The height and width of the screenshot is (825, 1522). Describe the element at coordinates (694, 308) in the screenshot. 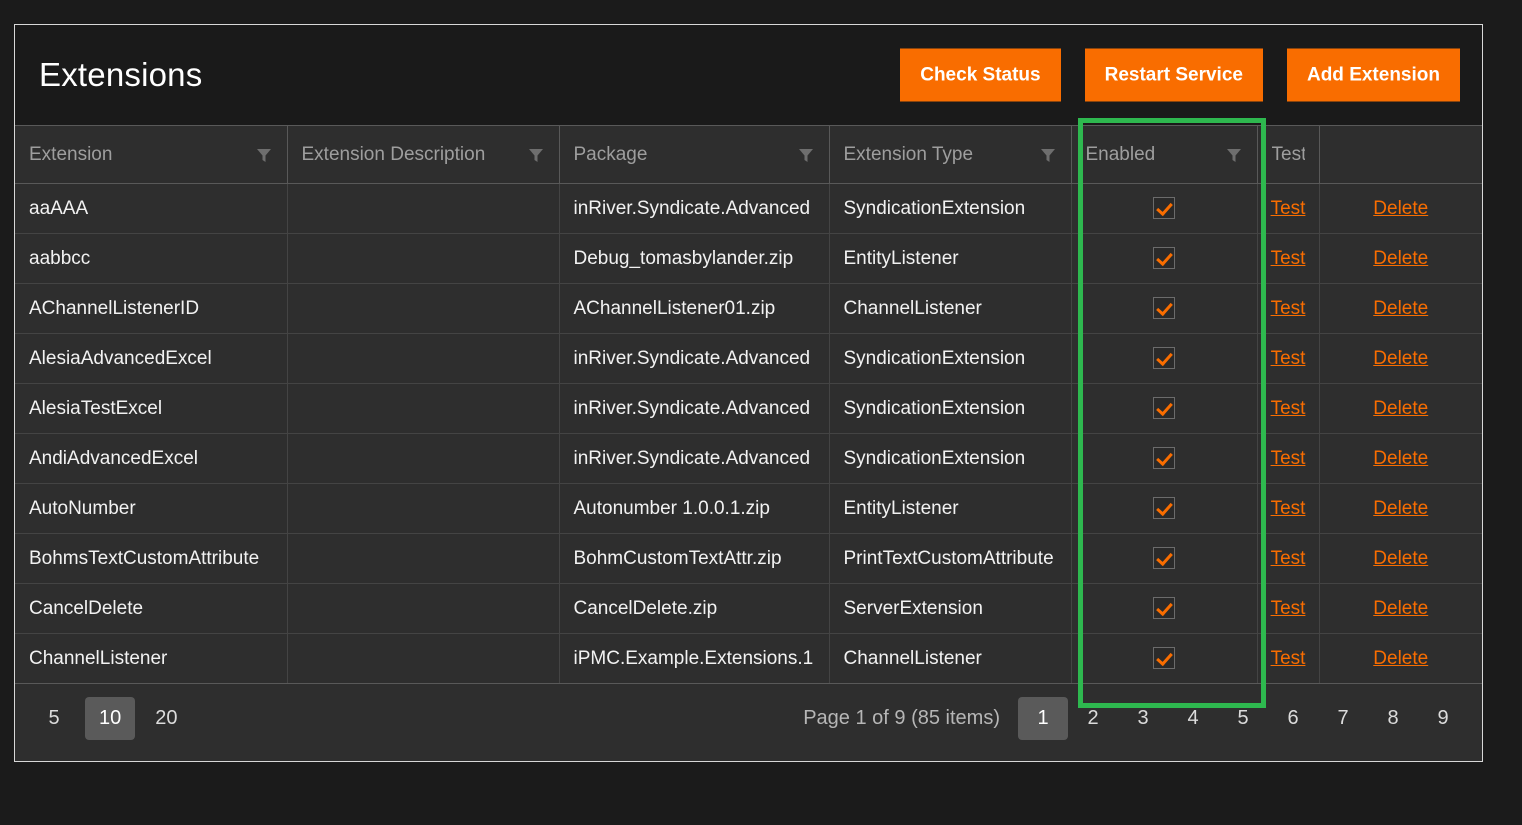

I see `cell-package: AChannelListener01.zip` at that location.